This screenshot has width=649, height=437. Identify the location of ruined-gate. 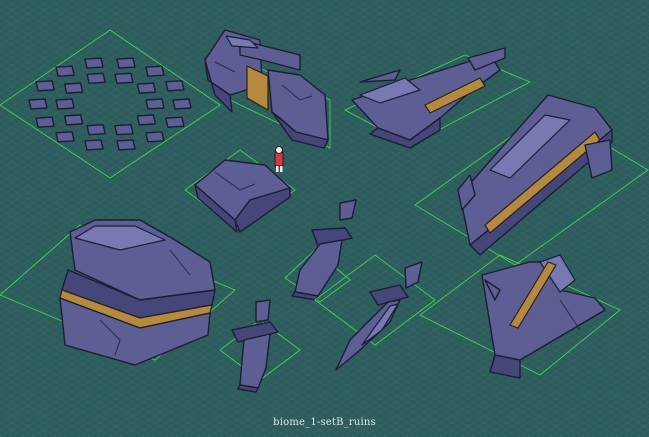
(267, 89).